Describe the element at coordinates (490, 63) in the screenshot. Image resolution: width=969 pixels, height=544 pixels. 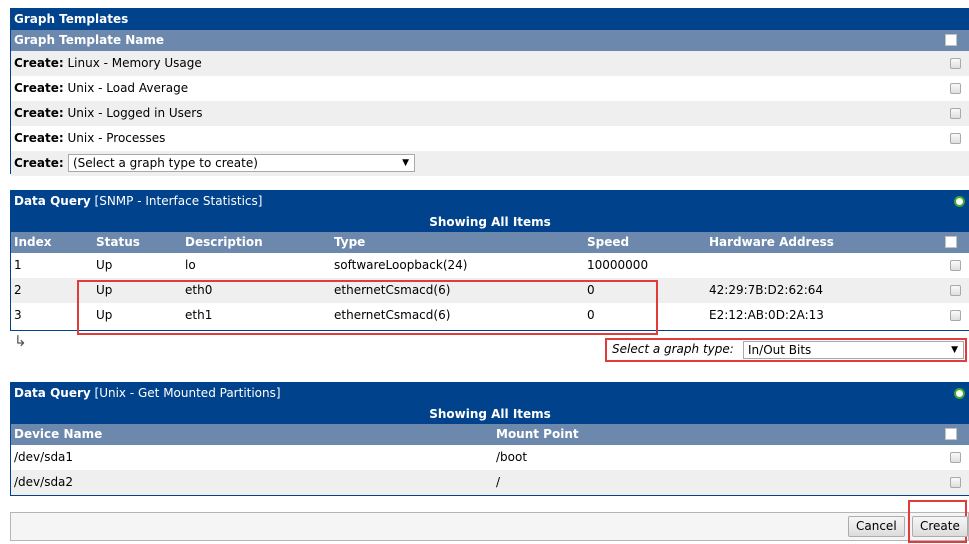
I see `template-row: Create: Linux - Memory Usage` at that location.